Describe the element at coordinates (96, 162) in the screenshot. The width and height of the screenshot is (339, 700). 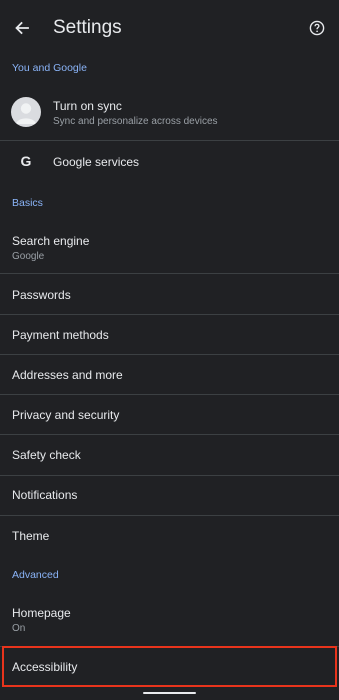
I see `google-services-label: Google services` at that location.